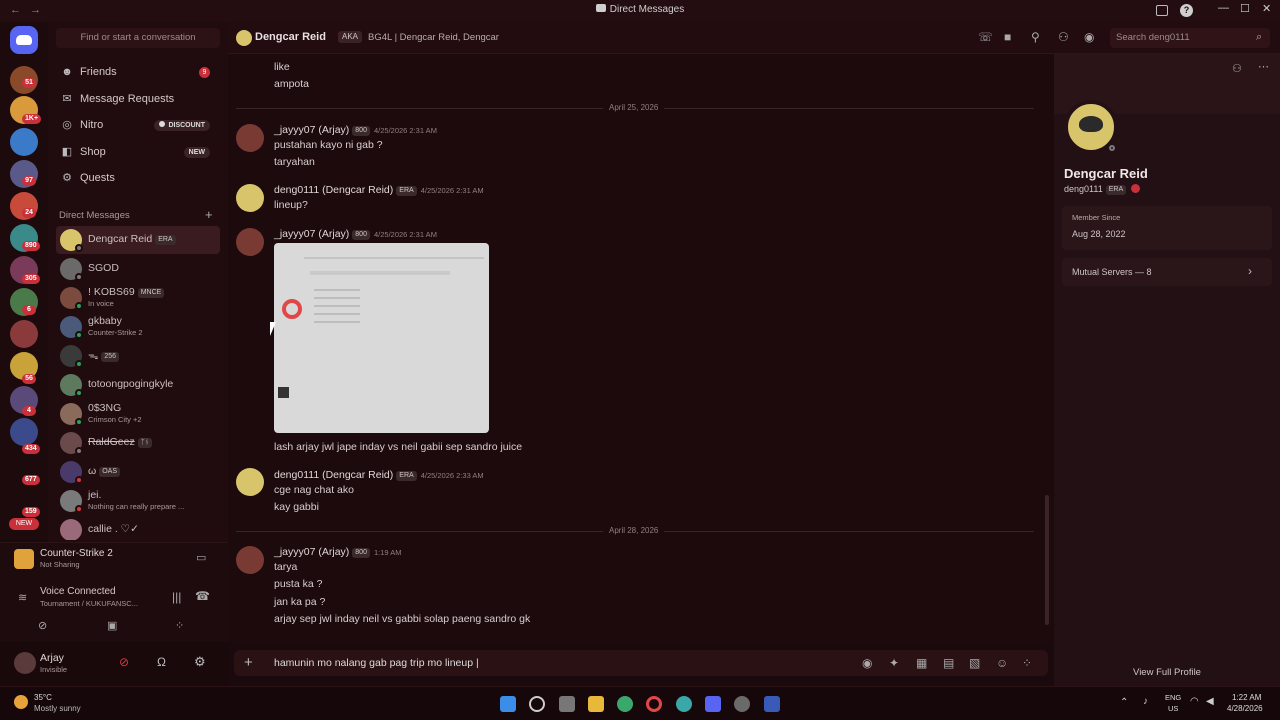 Image resolution: width=1280 pixels, height=720 pixels. What do you see at coordinates (1089, 37) in the screenshot?
I see `user-profile-icon: ◉` at bounding box center [1089, 37].